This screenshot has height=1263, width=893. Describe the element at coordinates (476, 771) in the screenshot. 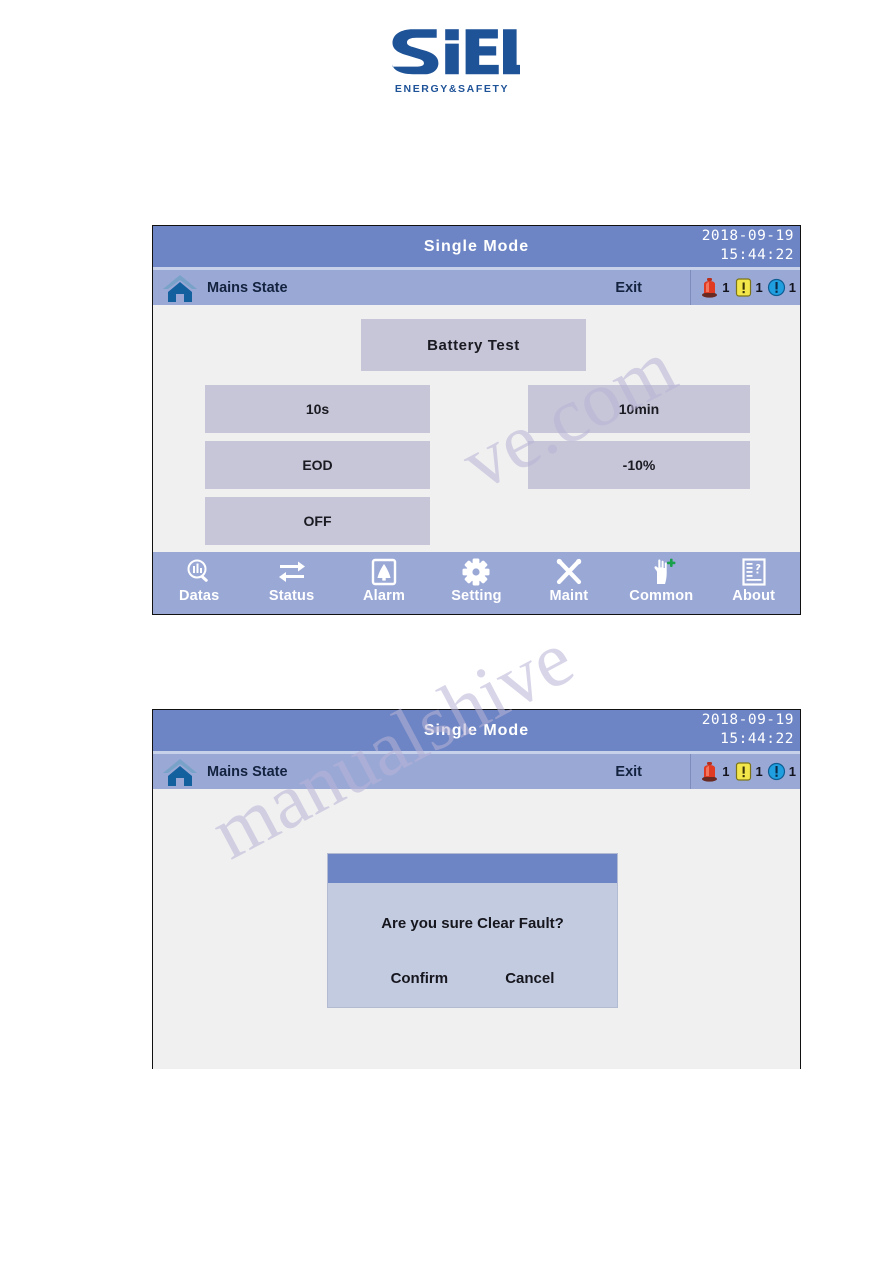

I see `screen-subbar-2: Mains State Exit 1 1 1` at that location.